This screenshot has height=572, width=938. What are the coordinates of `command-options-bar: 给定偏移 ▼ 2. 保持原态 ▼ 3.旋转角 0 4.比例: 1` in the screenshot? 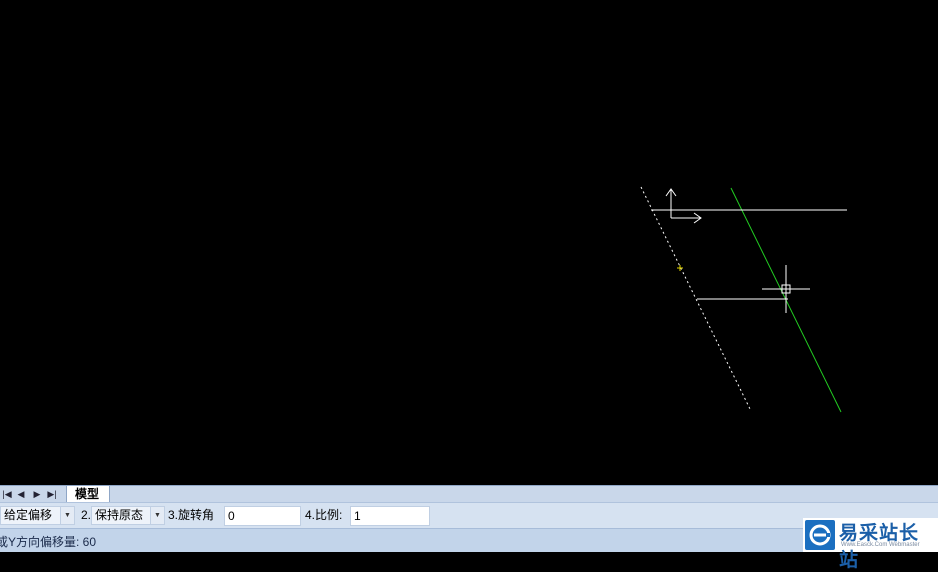 It's located at (469, 515).